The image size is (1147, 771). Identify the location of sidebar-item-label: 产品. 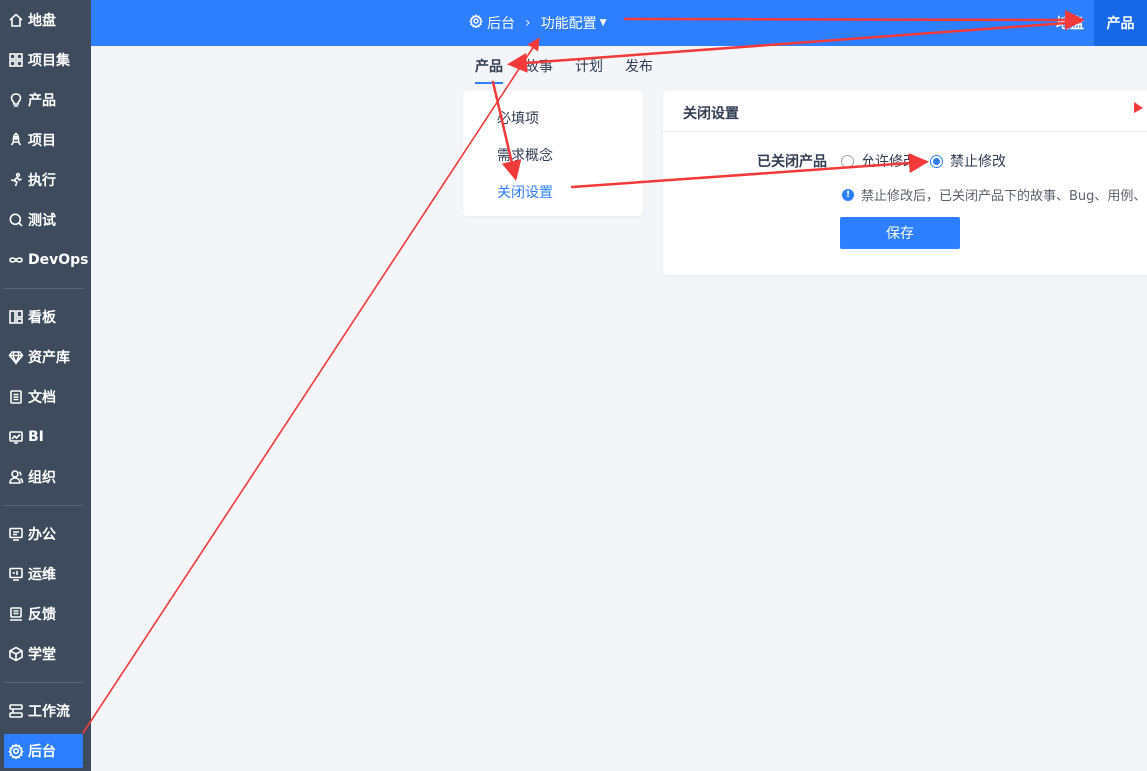
(42, 101).